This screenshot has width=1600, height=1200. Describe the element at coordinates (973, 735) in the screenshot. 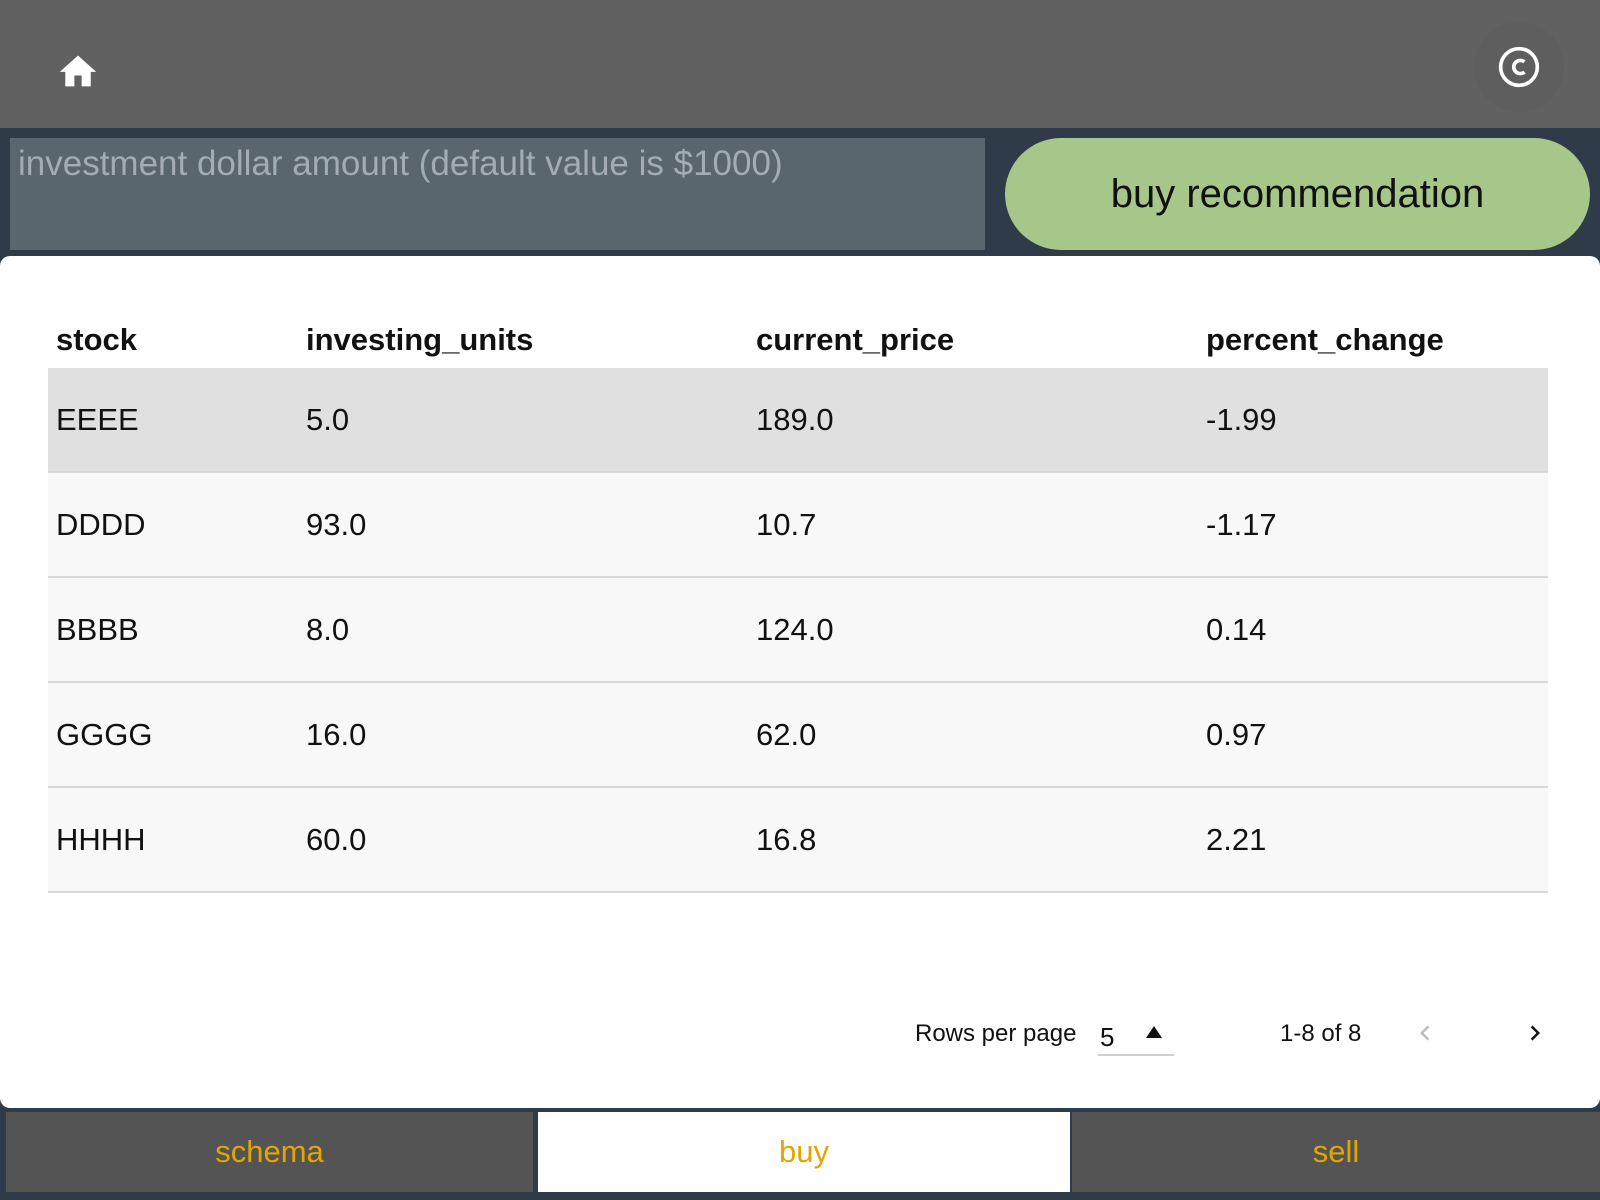

I see `cell-current-price: 62.0` at that location.